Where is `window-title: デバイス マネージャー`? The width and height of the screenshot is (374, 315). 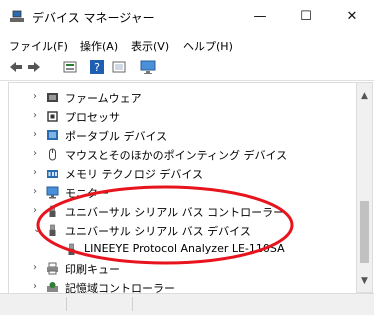
window-title: デバイス マネージャー is located at coordinates (93, 18).